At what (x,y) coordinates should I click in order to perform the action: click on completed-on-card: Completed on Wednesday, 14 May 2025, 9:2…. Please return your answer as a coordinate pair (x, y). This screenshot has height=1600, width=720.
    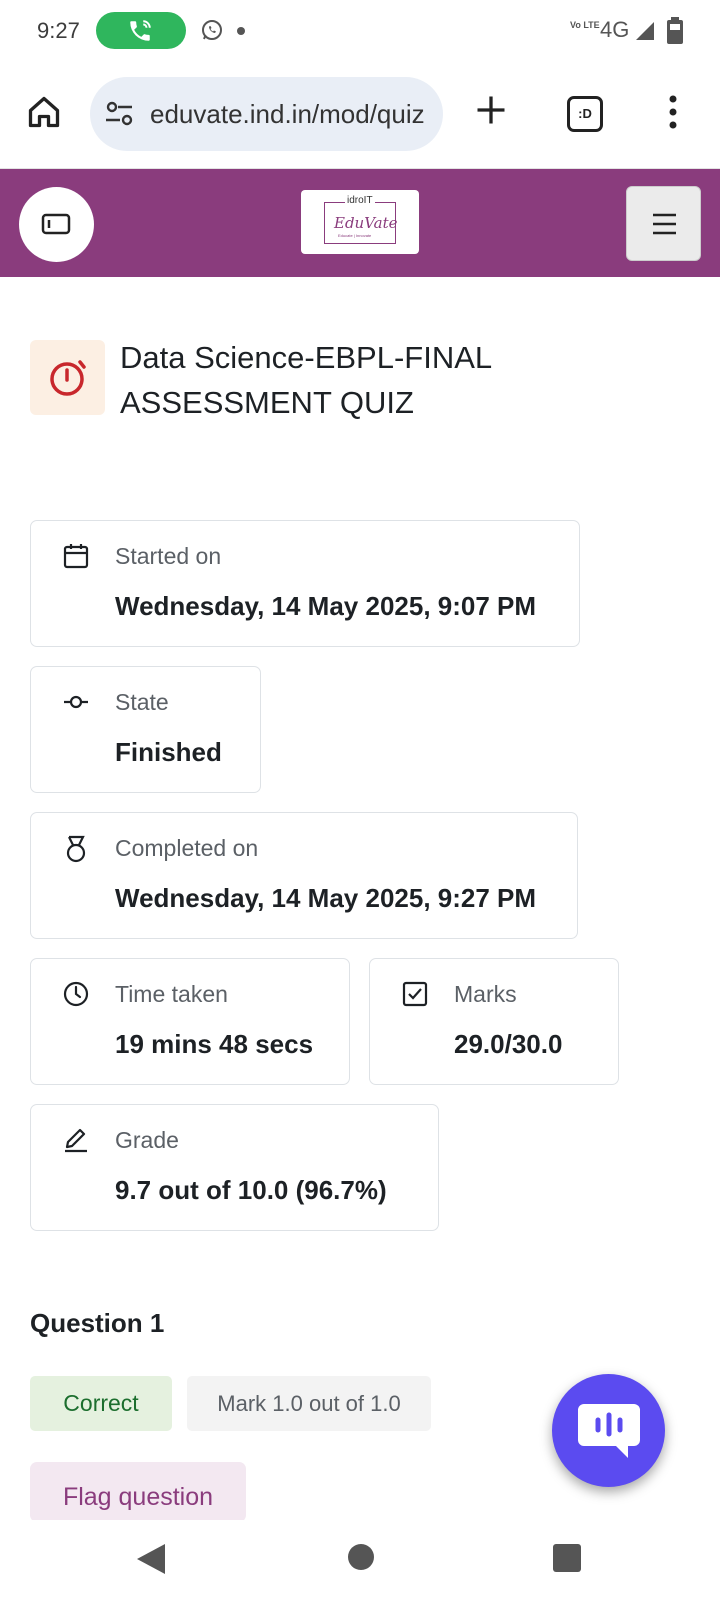
    Looking at the image, I should click on (304, 875).